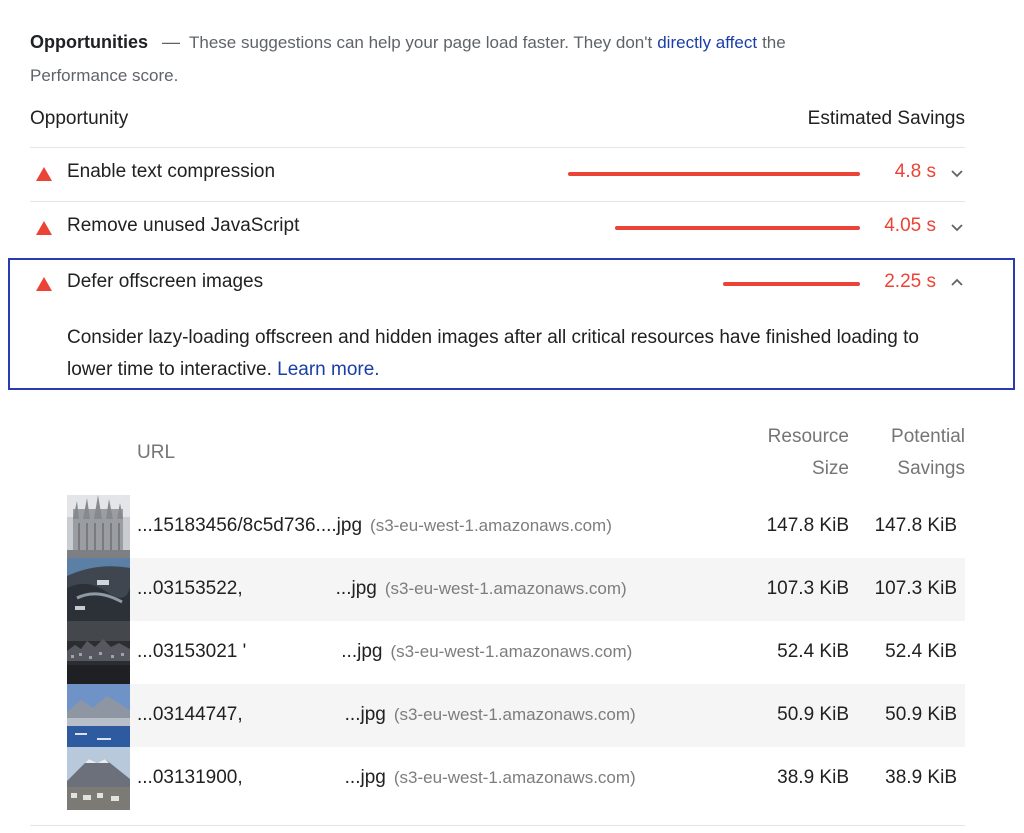 The height and width of the screenshot is (833, 1024). What do you see at coordinates (807, 588) in the screenshot?
I see `resource-size: 107.3 KiB` at bounding box center [807, 588].